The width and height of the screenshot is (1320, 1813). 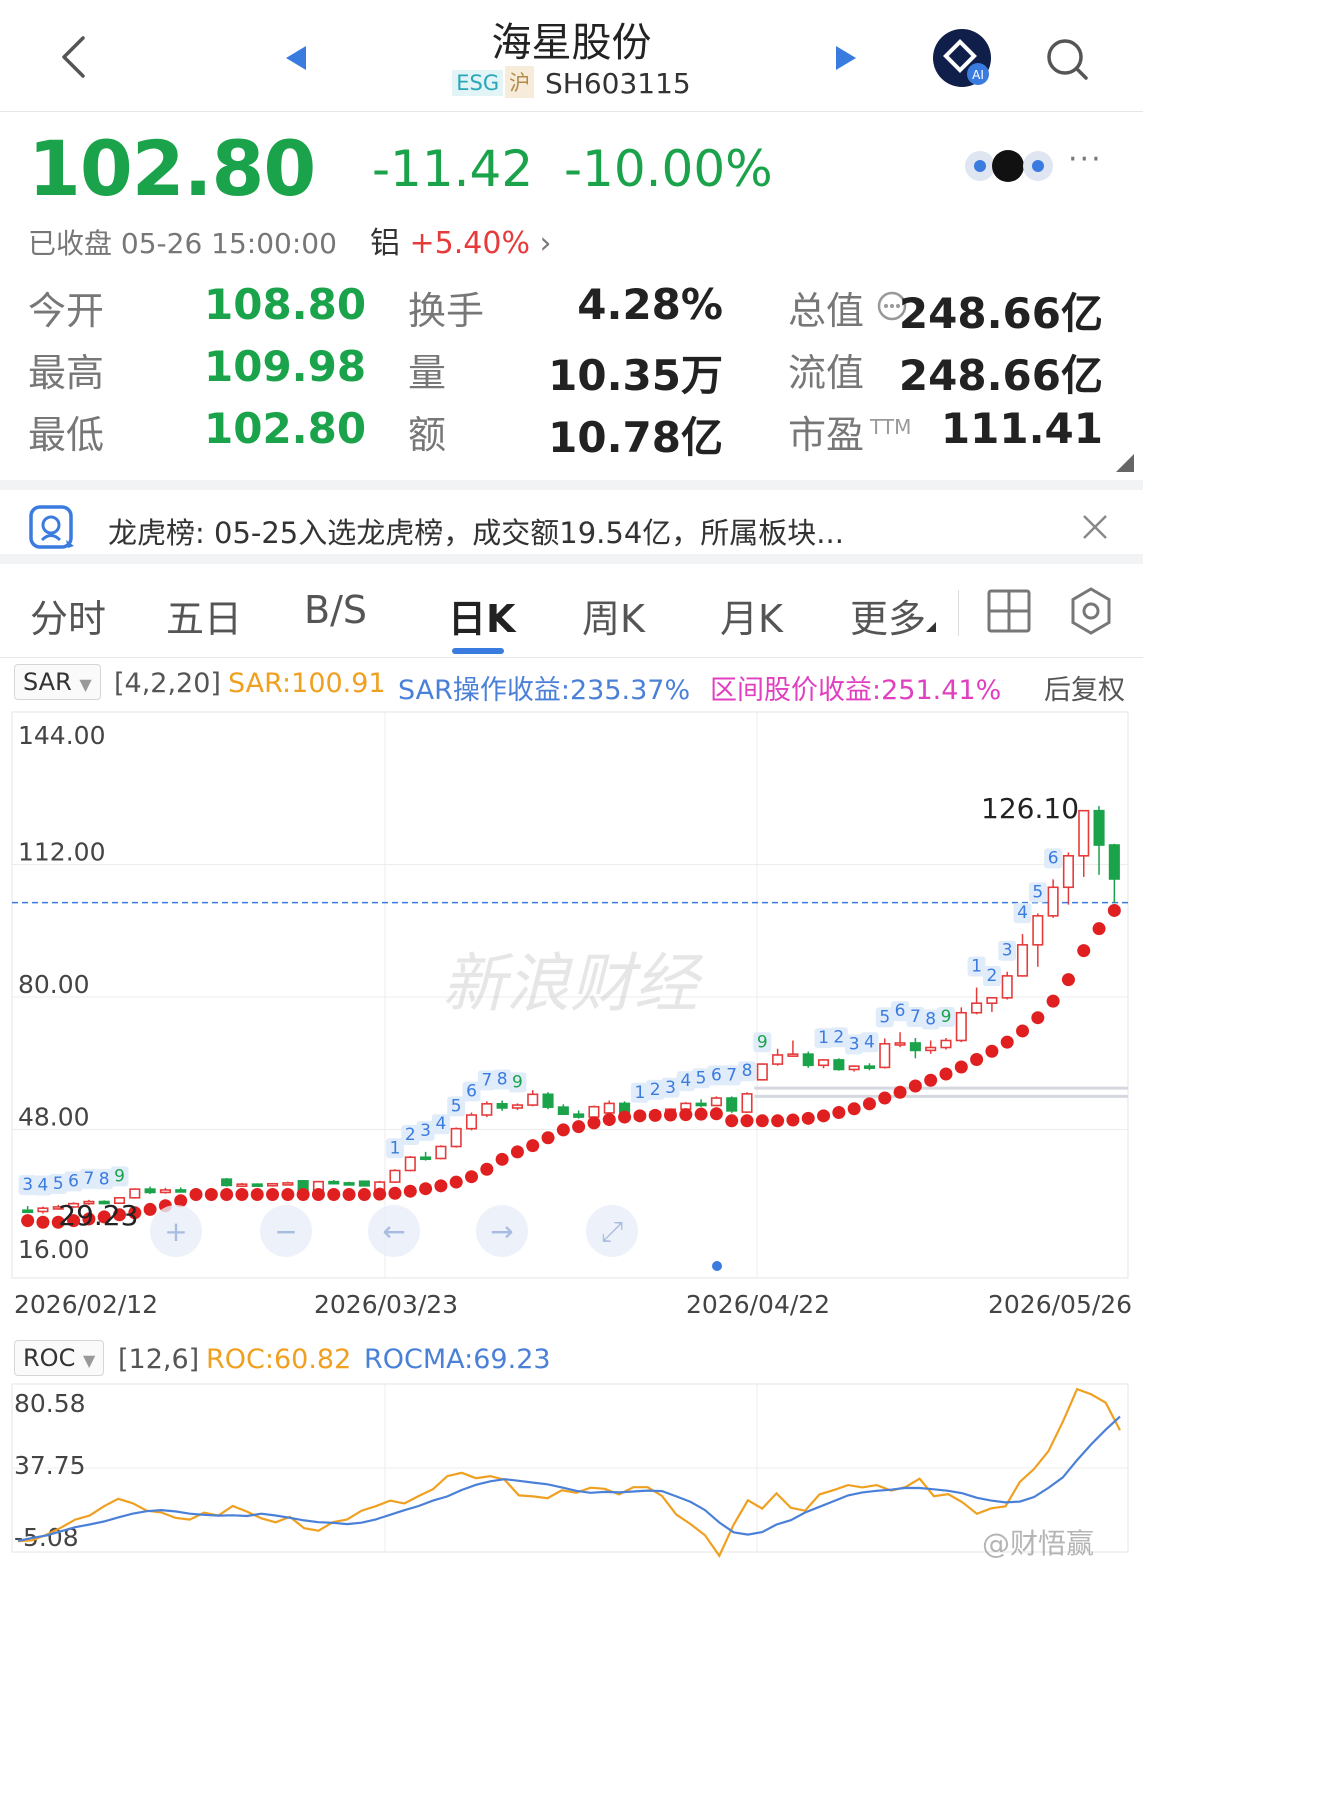 What do you see at coordinates (639, 1093) in the screenshot?
I see `td-count: 1` at bounding box center [639, 1093].